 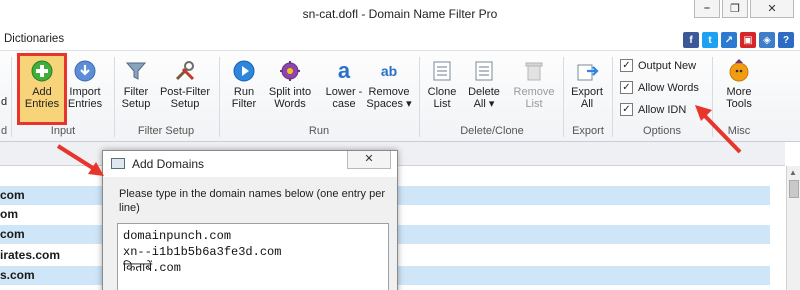 I want to click on post-filter-setup-label: Post-Filter Setup, so click(x=185, y=98).